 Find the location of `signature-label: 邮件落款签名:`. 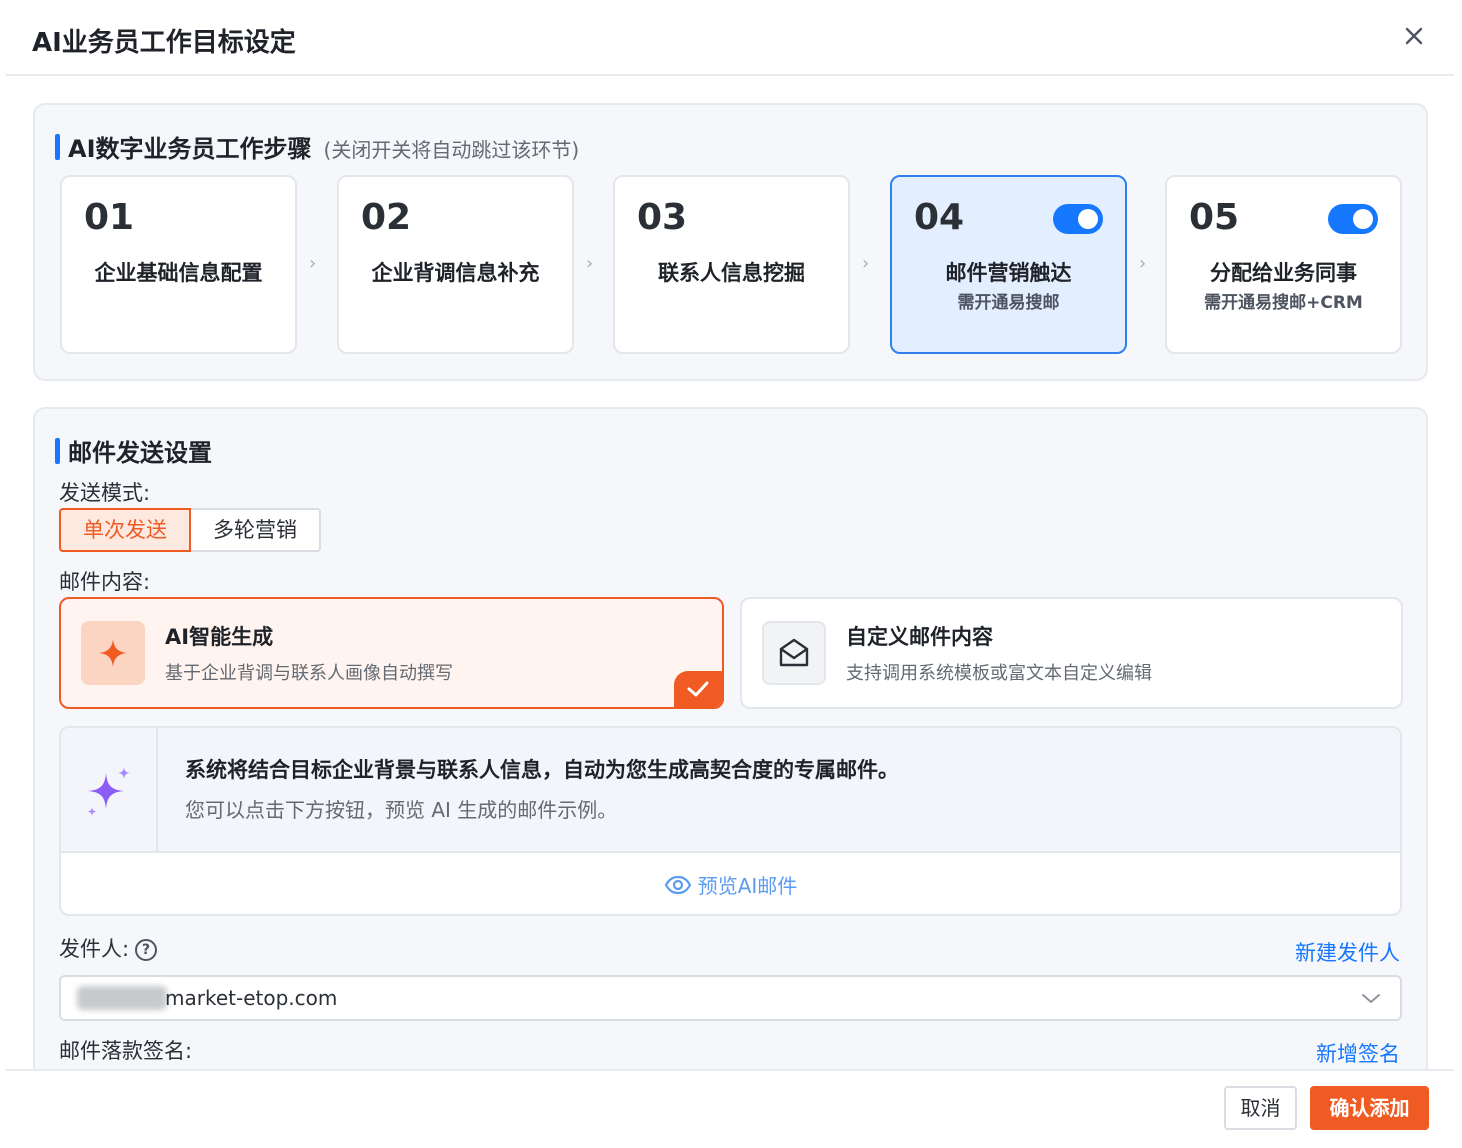

signature-label: 邮件落款签名: is located at coordinates (126, 1051).